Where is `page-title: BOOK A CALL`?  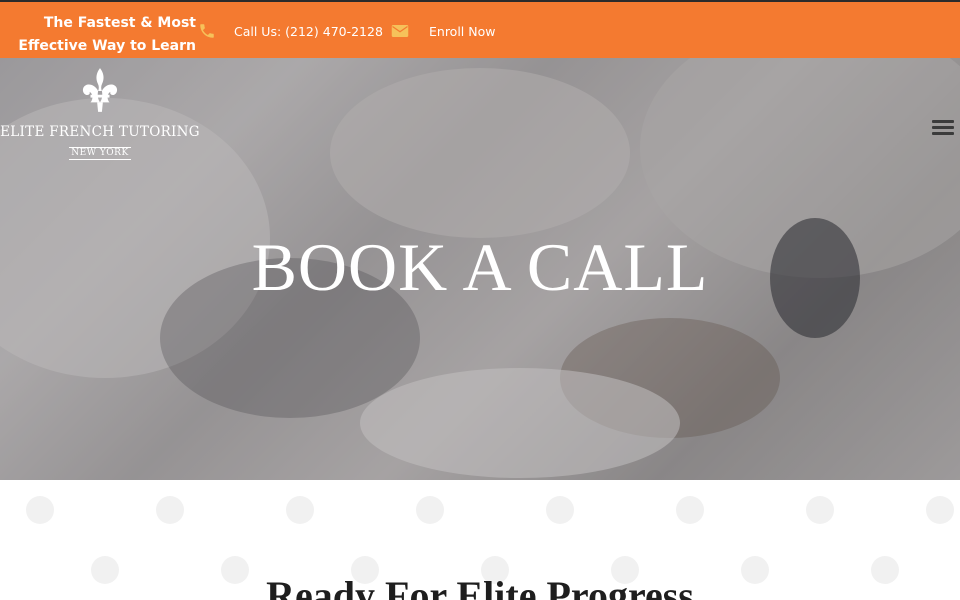
page-title: BOOK A CALL is located at coordinates (480, 267).